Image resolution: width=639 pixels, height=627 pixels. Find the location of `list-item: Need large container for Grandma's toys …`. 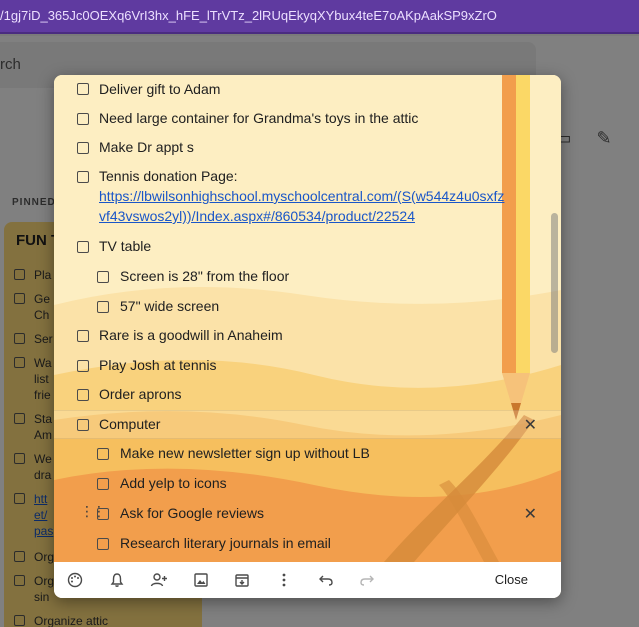

list-item: Need large container for Grandma's toys … is located at coordinates (307, 119).